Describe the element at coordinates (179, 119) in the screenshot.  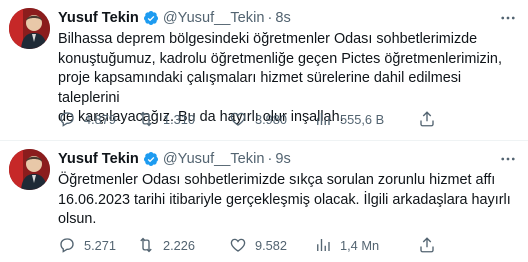
I see `retweet-count: 1.310` at that location.